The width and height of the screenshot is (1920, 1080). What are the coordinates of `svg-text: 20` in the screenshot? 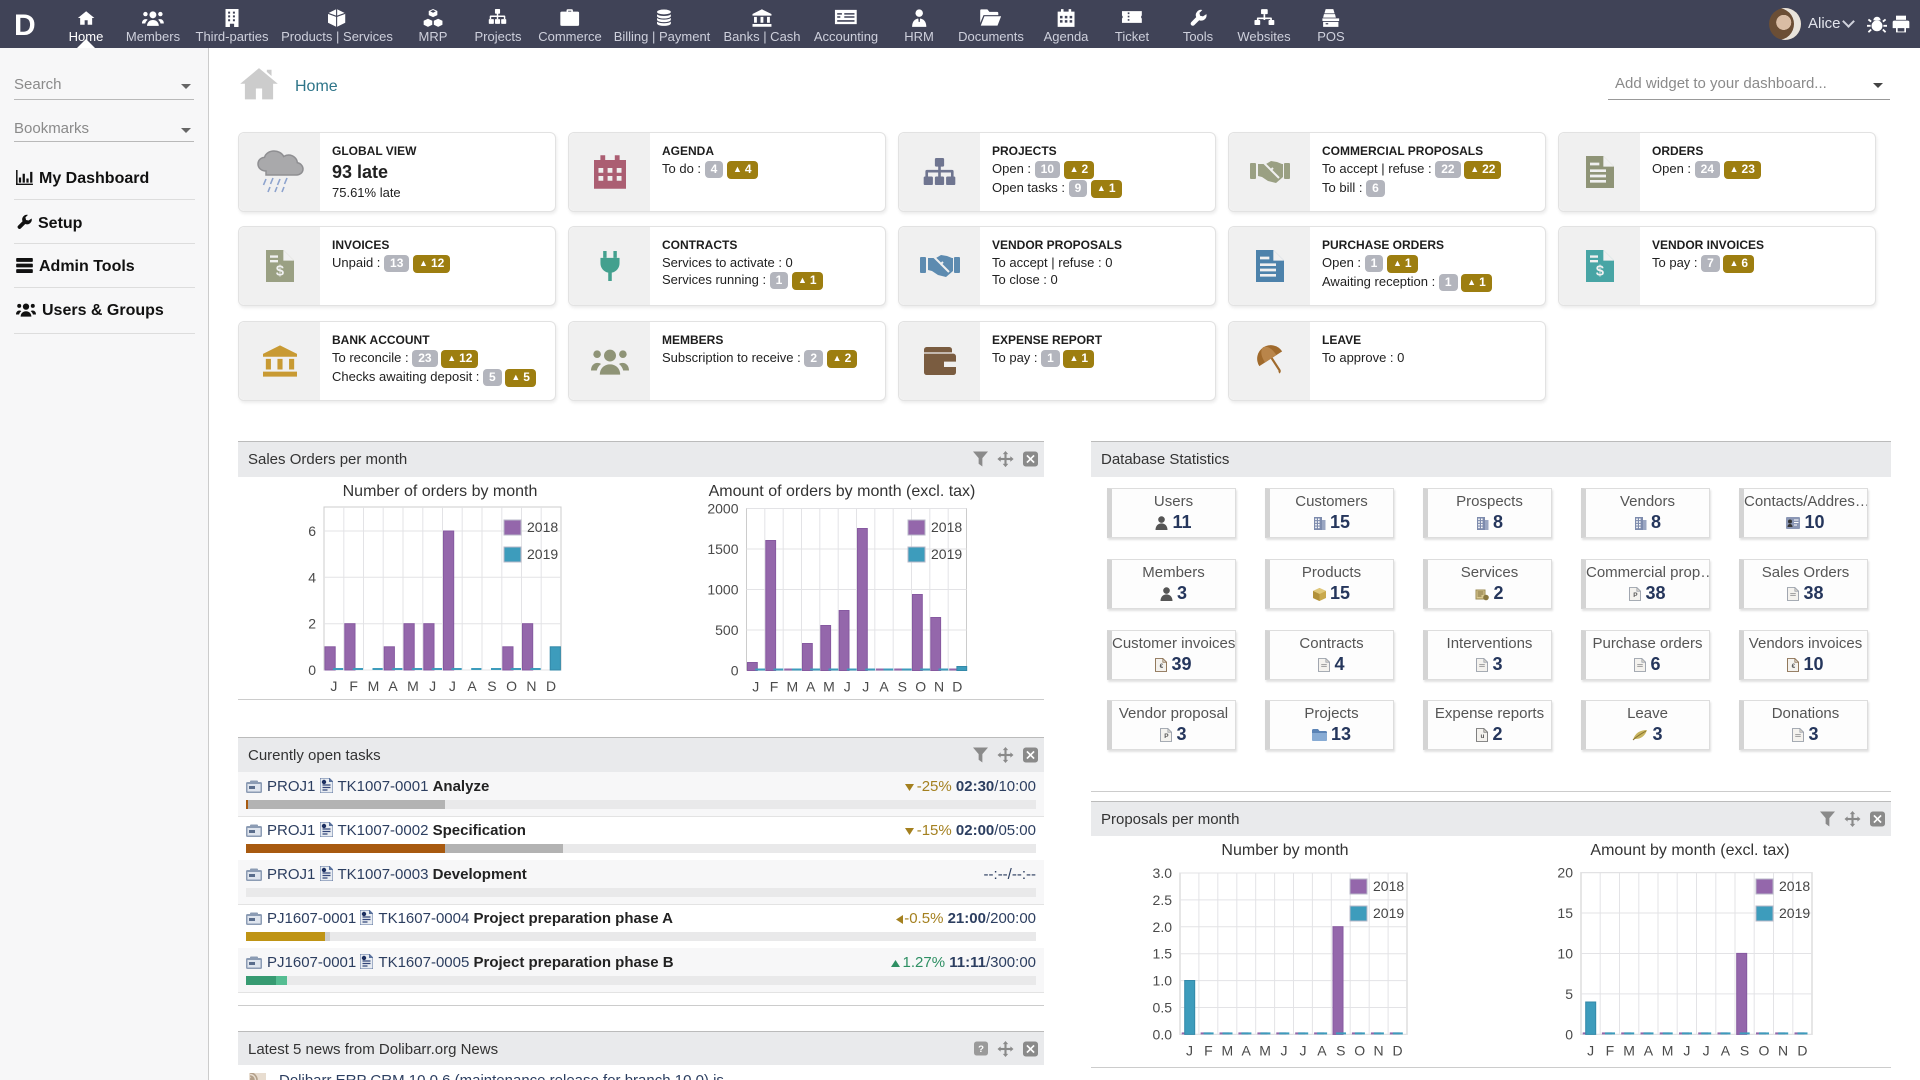 It's located at (1565, 873).